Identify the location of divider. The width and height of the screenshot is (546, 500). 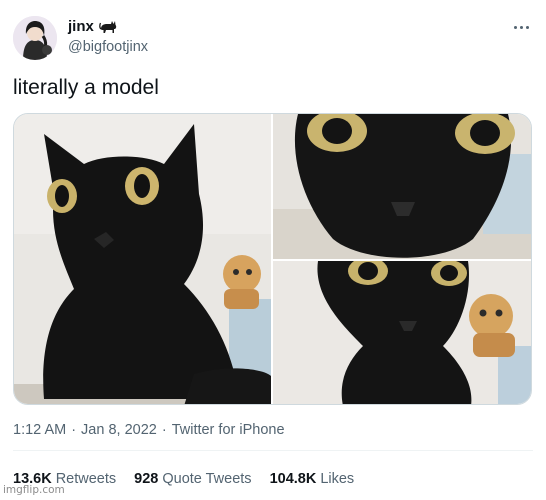
(273, 450).